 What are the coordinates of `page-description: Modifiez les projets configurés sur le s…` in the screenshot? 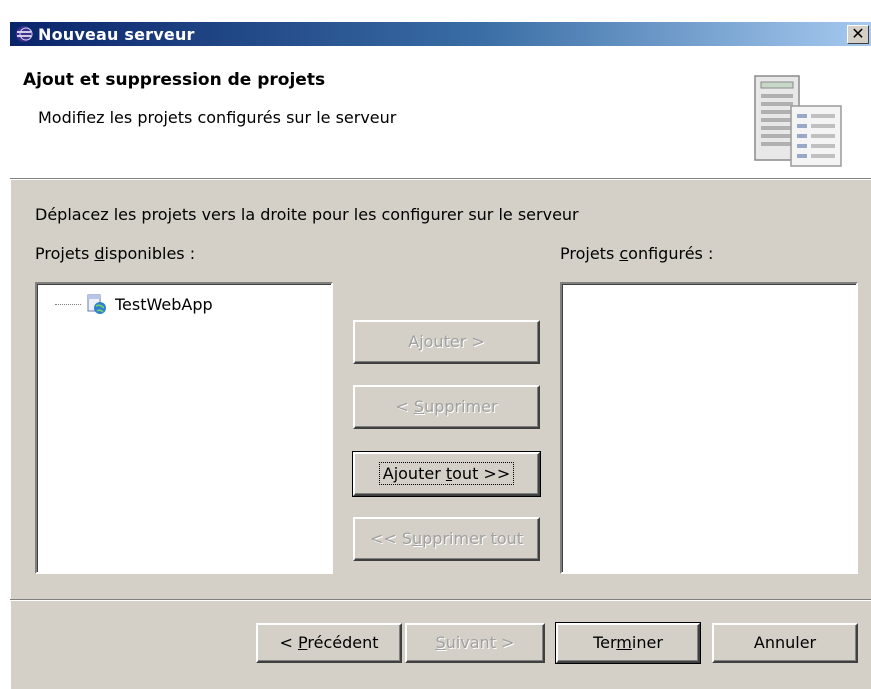 It's located at (217, 117).